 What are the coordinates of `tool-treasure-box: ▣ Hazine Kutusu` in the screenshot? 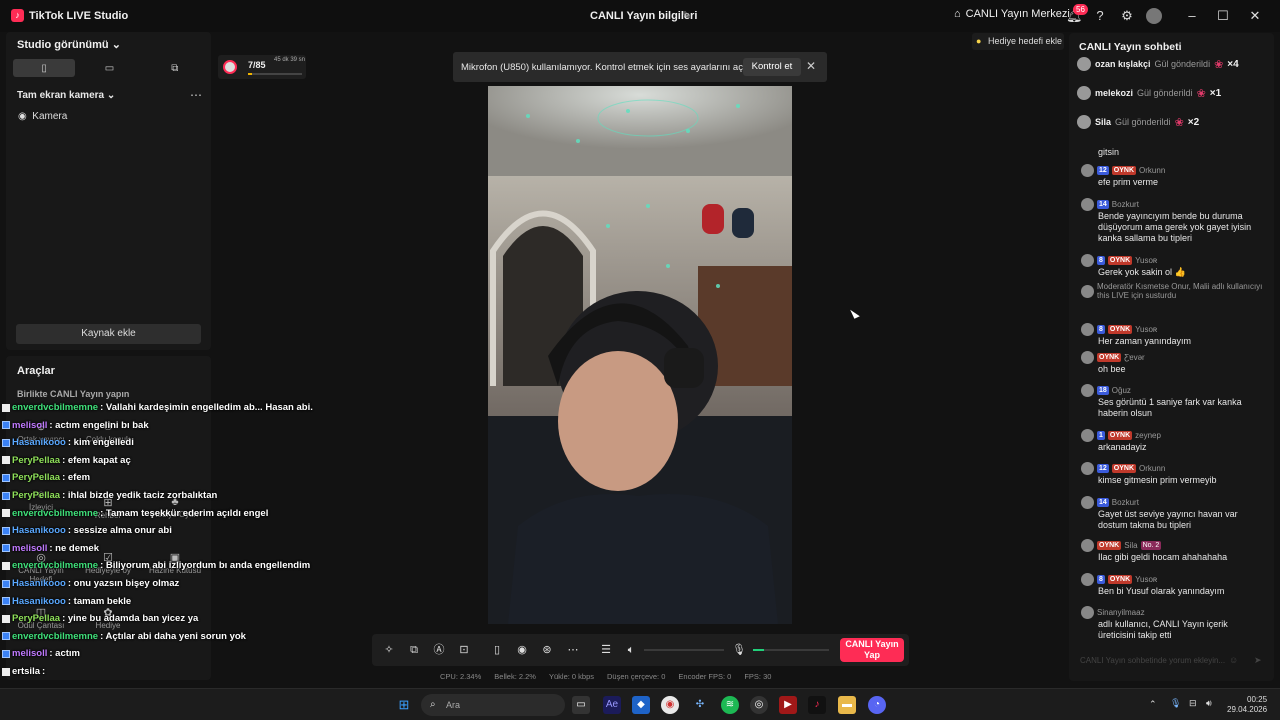 It's located at (175, 563).